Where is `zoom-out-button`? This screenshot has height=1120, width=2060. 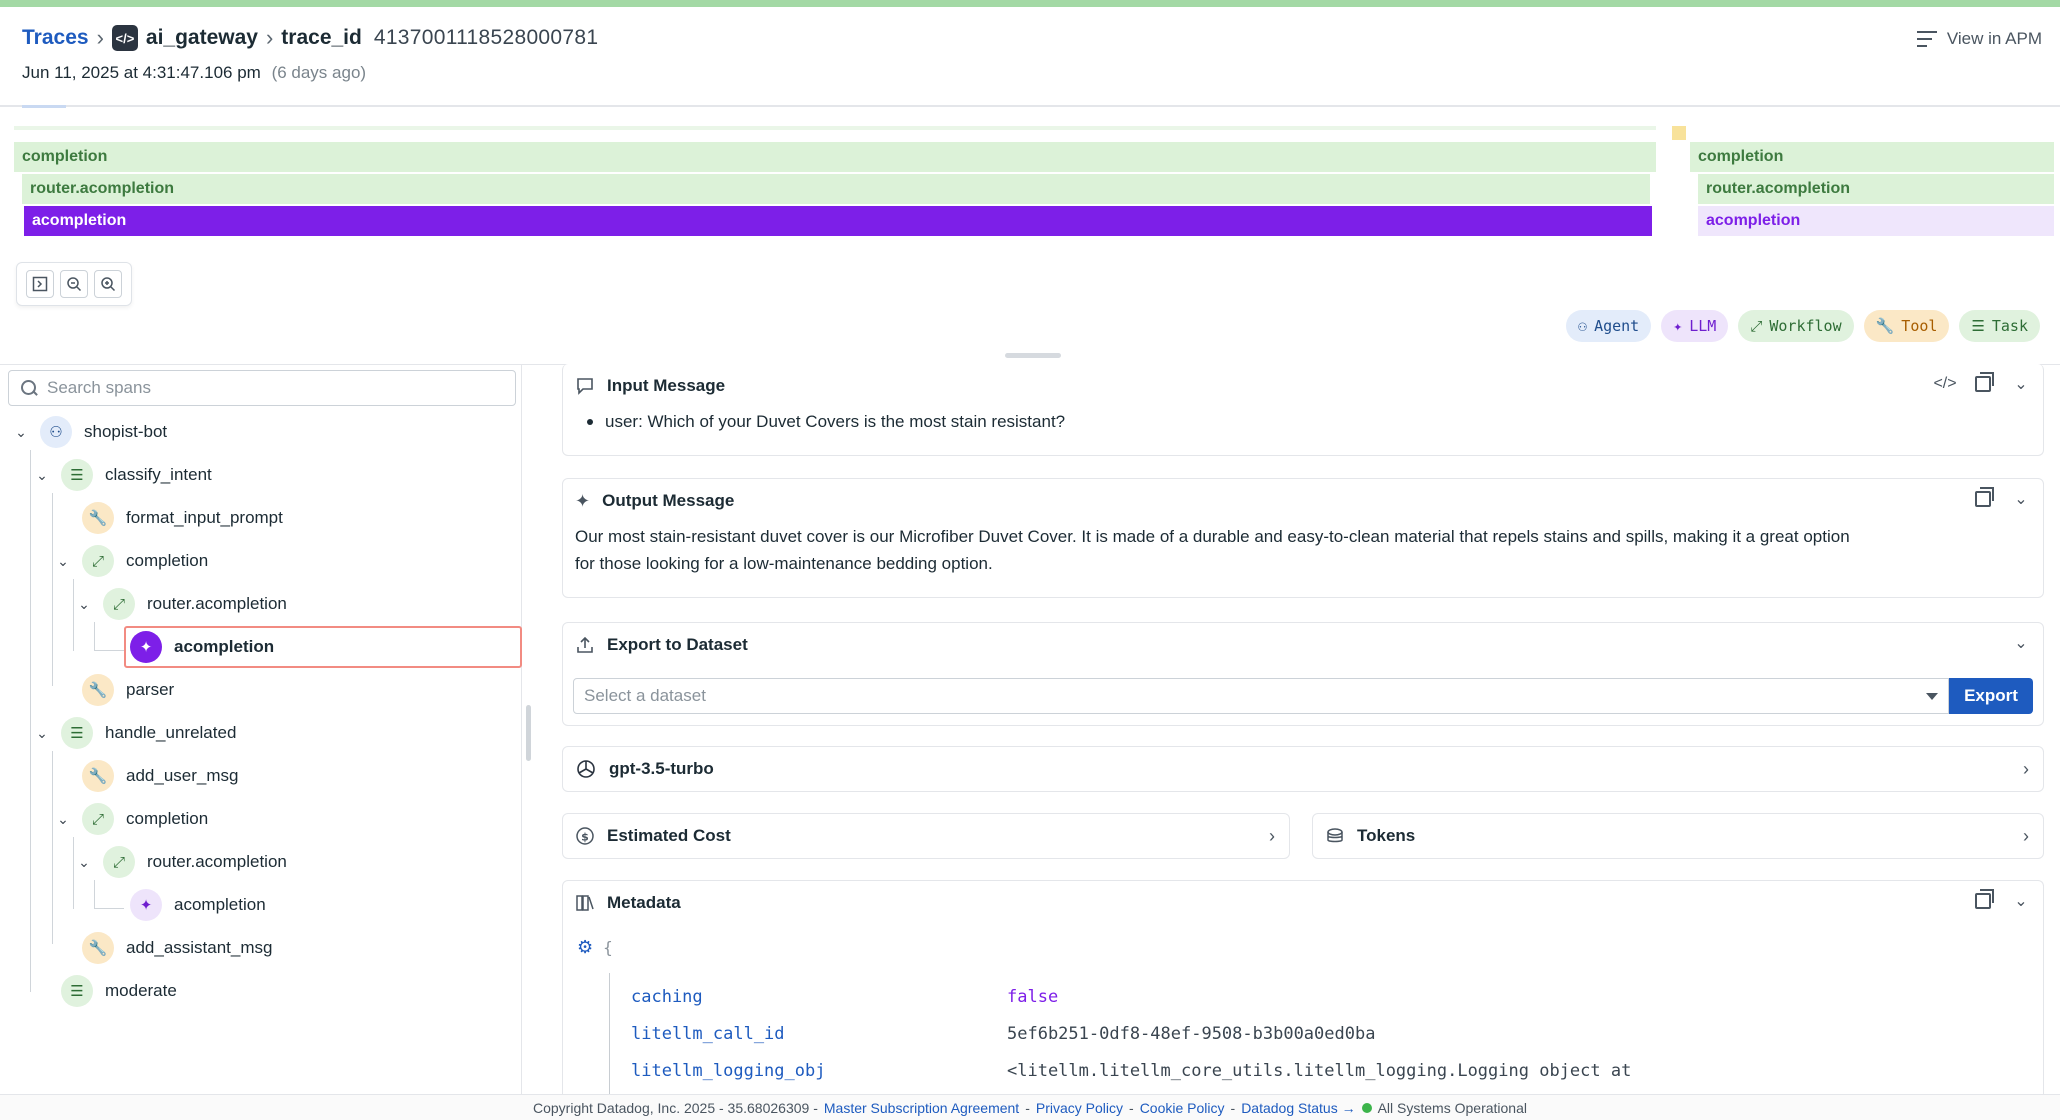 zoom-out-button is located at coordinates (74, 284).